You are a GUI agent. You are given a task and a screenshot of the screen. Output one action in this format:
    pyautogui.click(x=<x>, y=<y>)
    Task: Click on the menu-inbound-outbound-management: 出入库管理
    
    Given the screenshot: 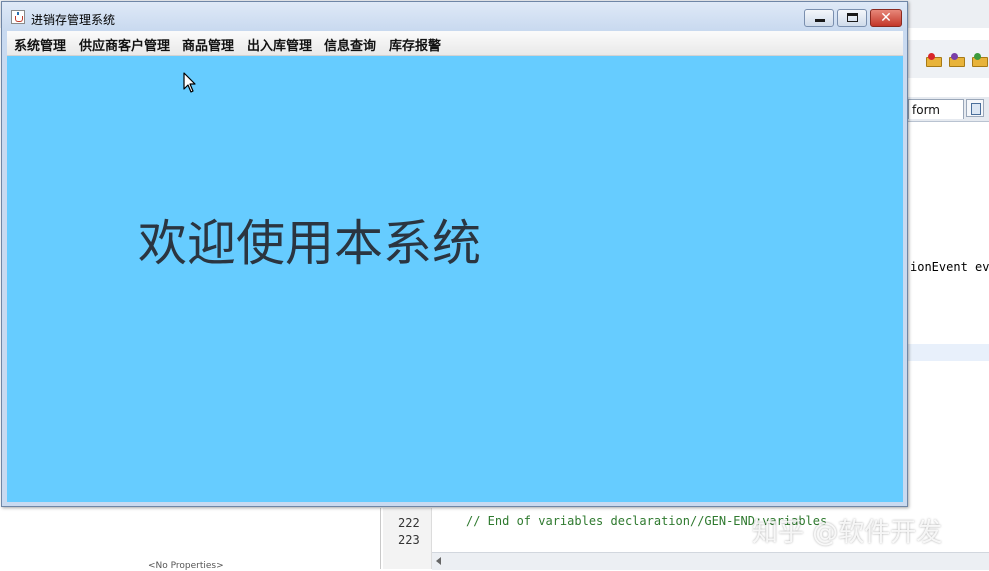 What is the action you would take?
    pyautogui.click(x=279, y=44)
    